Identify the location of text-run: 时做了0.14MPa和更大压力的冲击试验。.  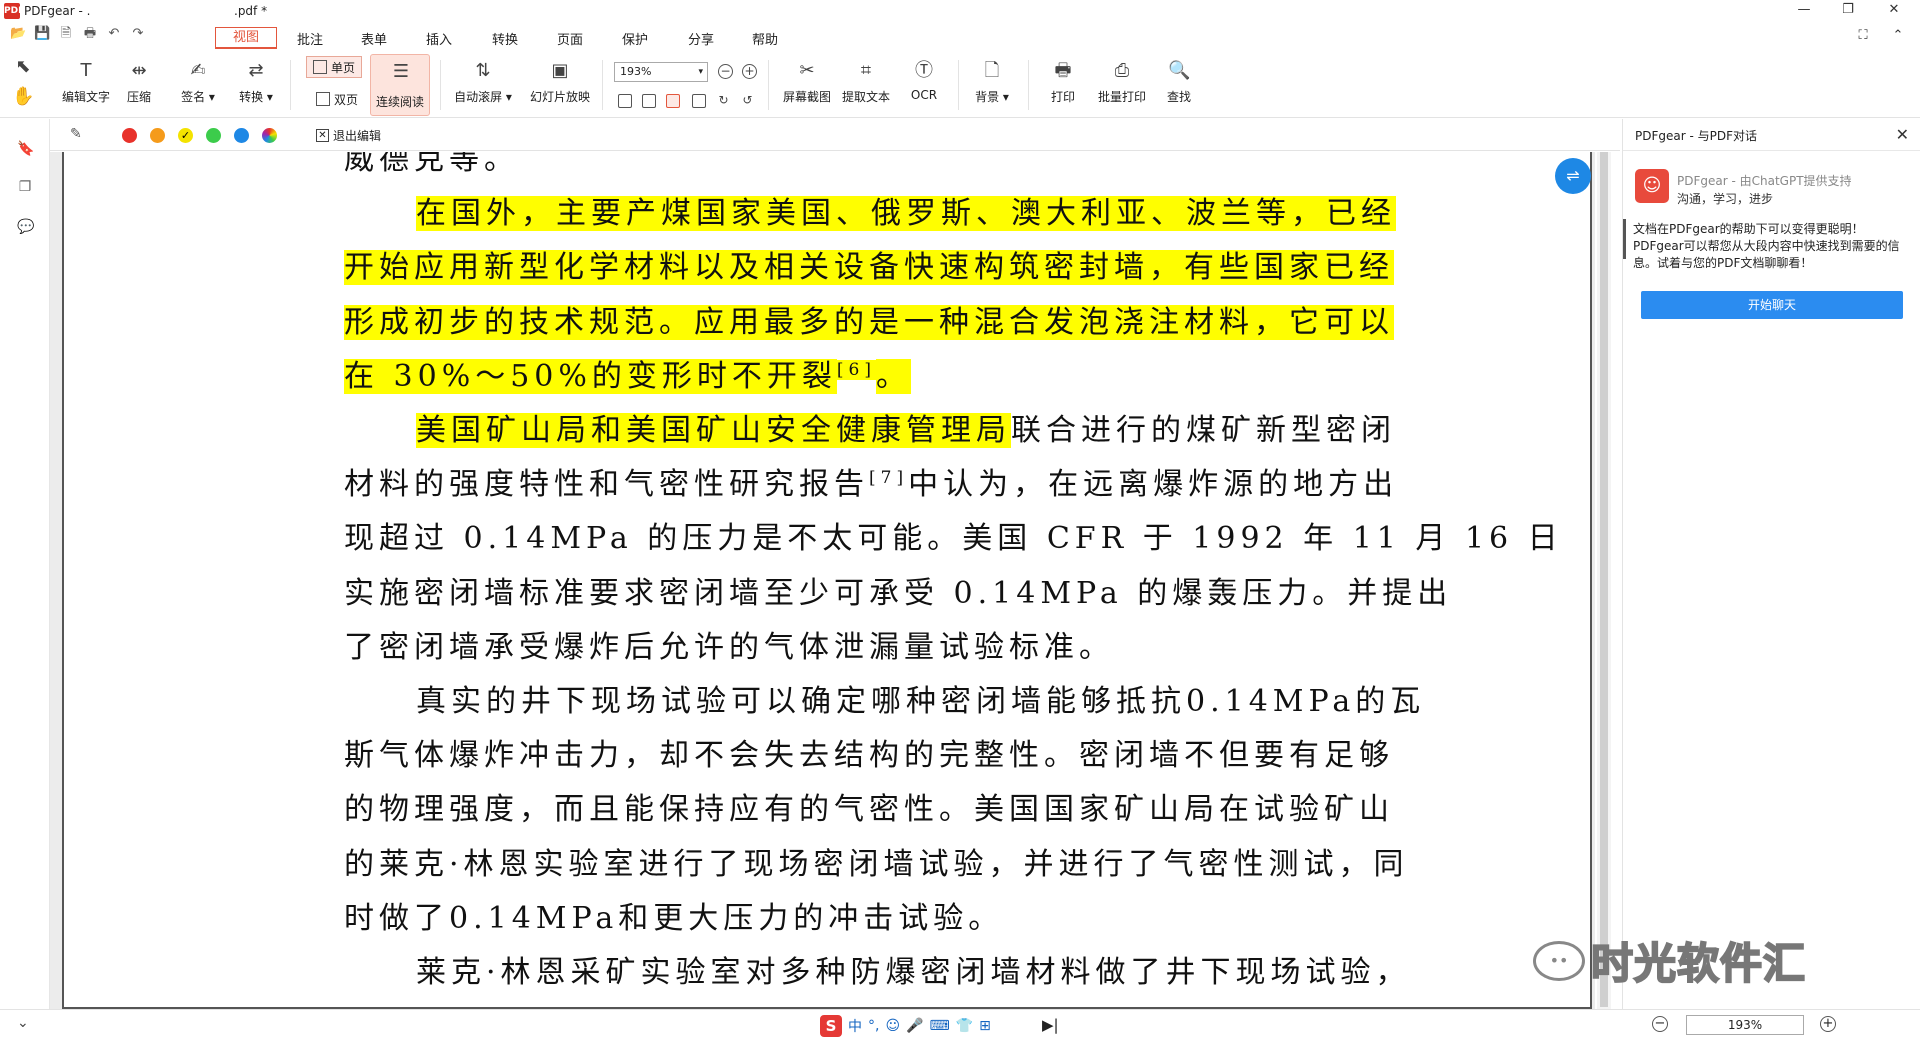
(674, 918).